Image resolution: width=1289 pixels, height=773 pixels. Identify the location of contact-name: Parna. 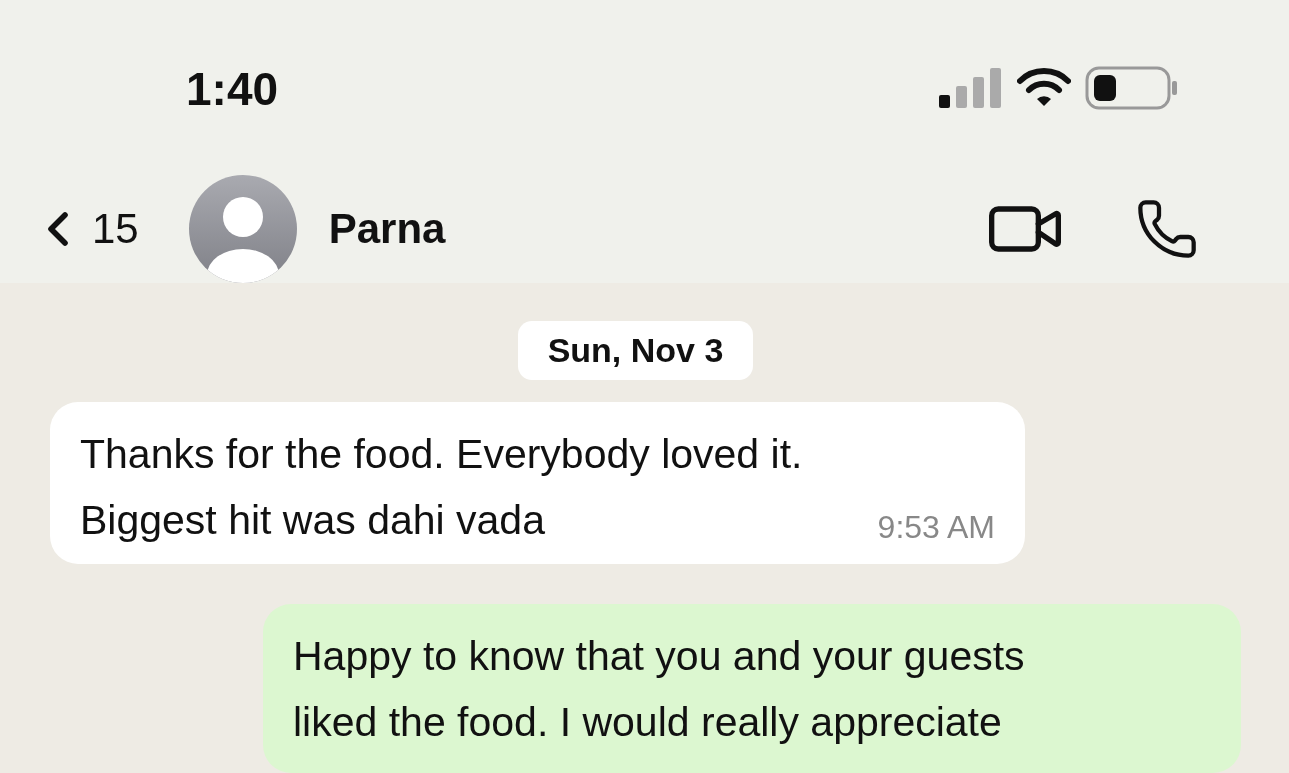
(621, 229).